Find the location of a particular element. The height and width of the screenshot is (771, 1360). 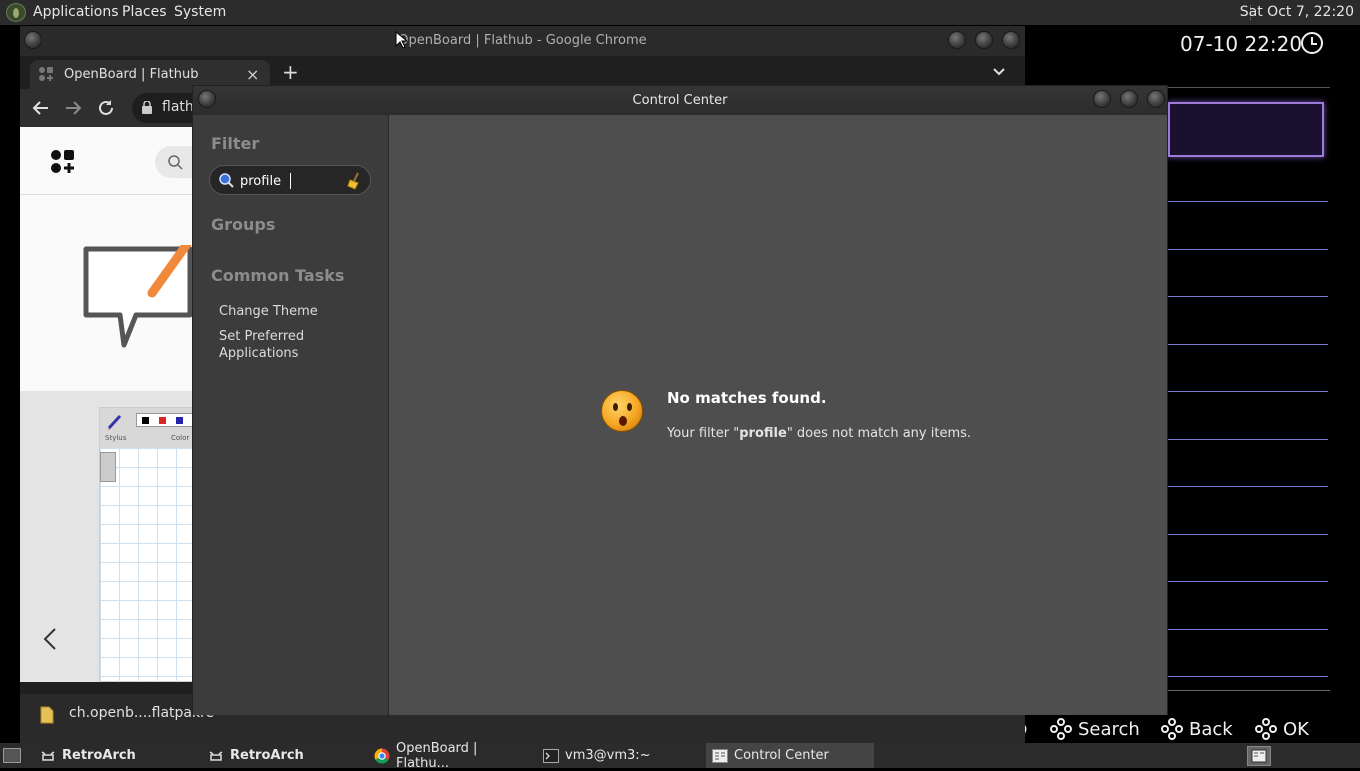

taskbar-label: Control Center is located at coordinates (781, 755).